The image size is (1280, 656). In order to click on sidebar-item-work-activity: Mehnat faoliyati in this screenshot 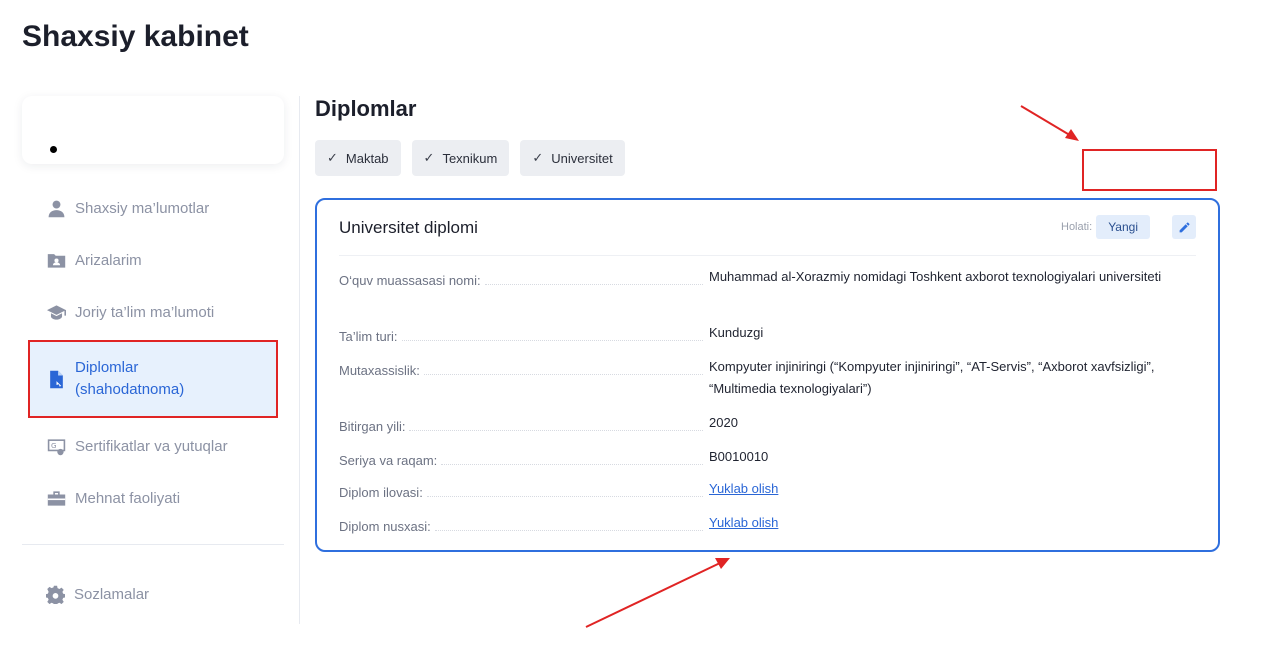, I will do `click(153, 498)`.